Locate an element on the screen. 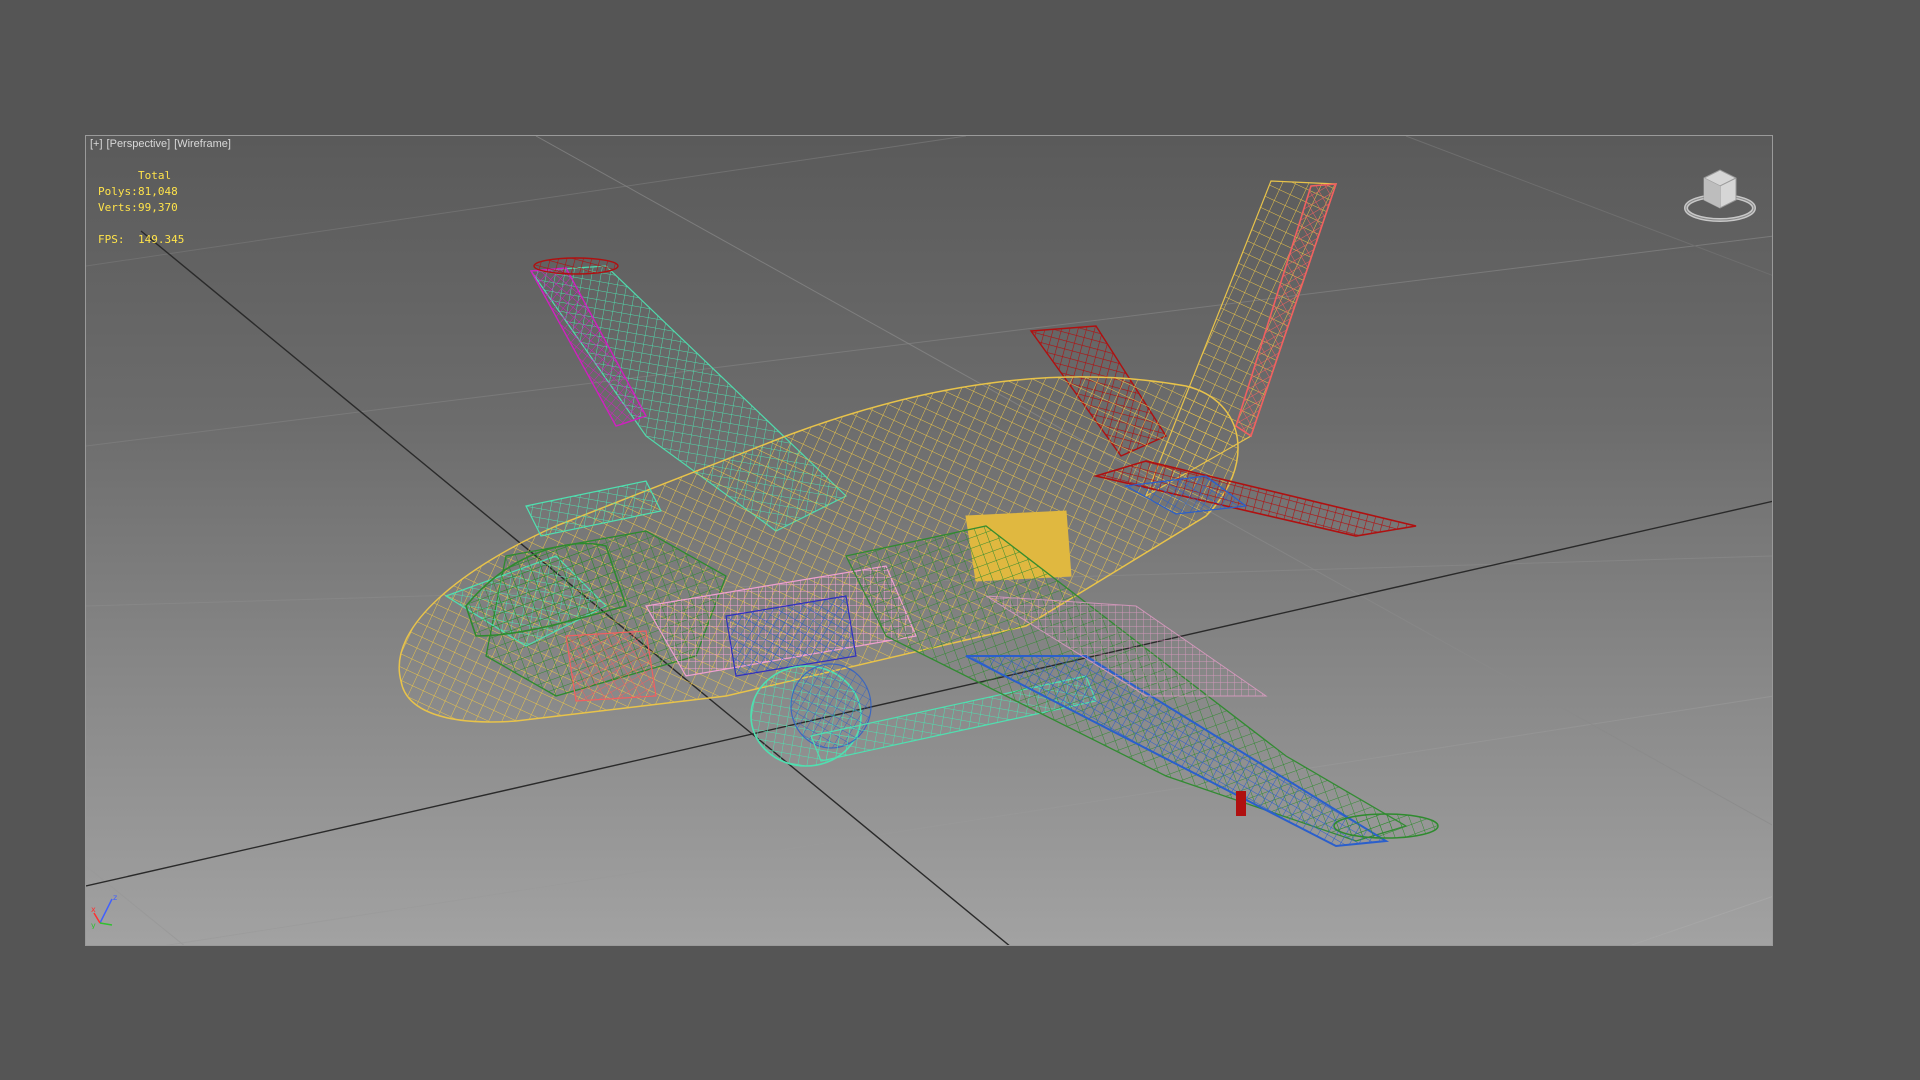  axis-y-label: y is located at coordinates (93, 925).